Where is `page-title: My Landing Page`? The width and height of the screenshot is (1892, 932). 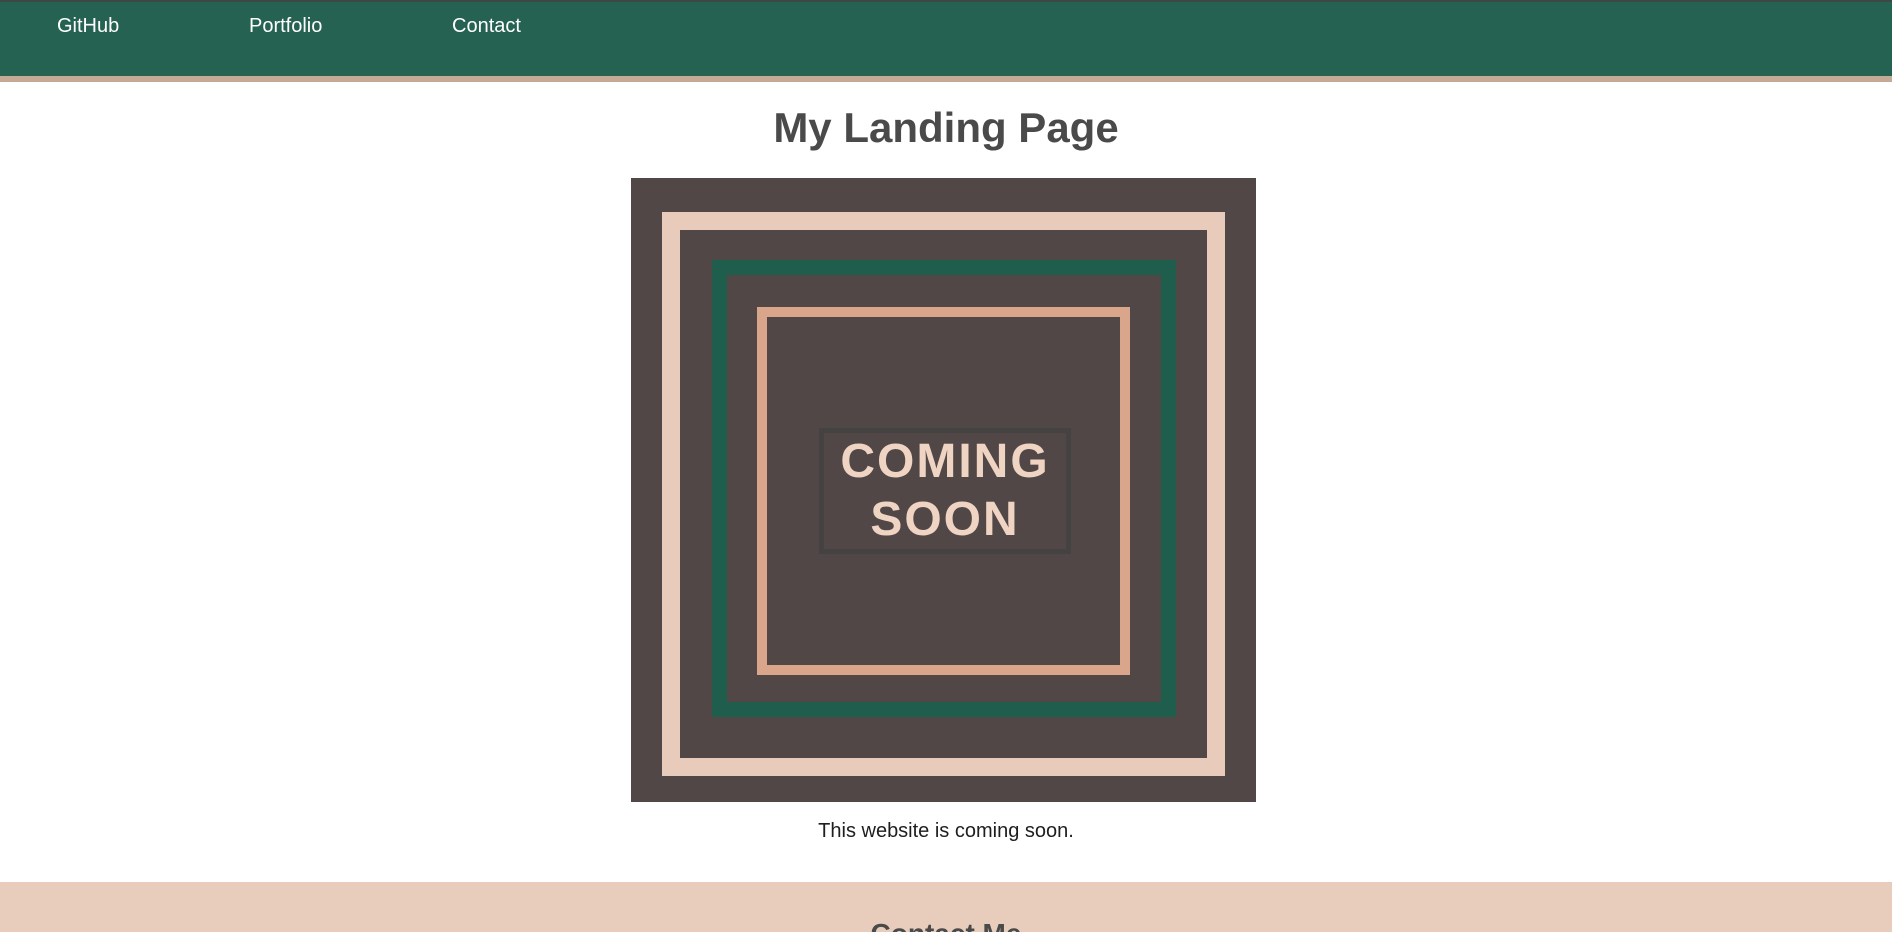
page-title: My Landing Page is located at coordinates (946, 127).